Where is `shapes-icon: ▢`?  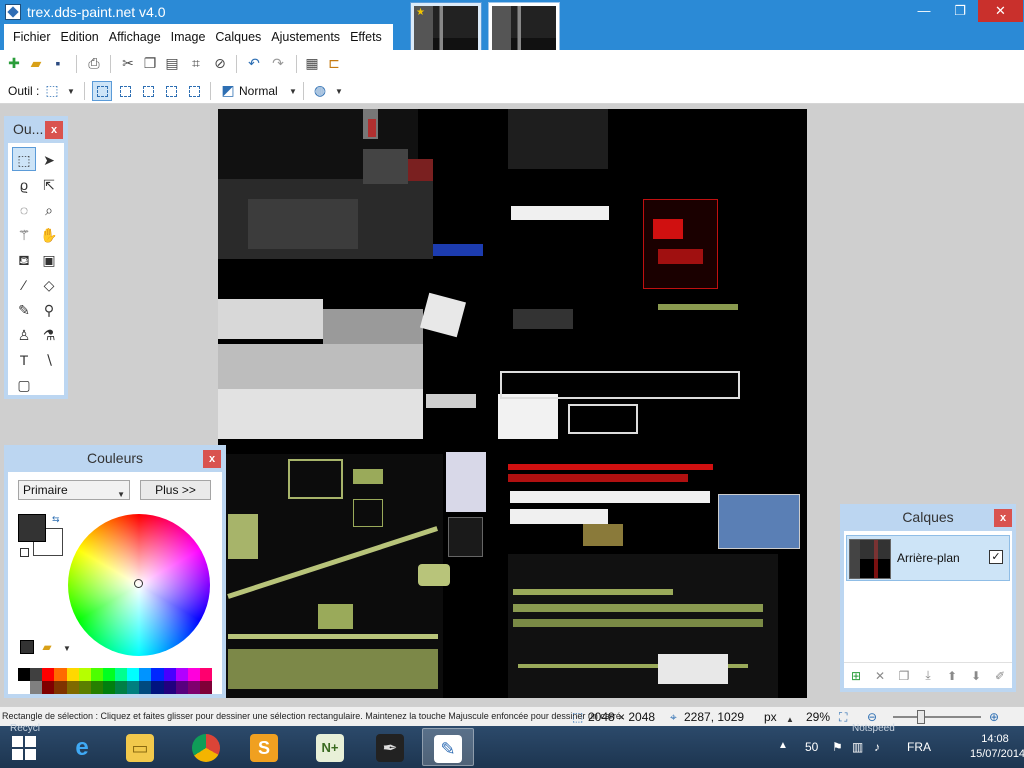
shapes-icon: ▢ is located at coordinates (24, 384).